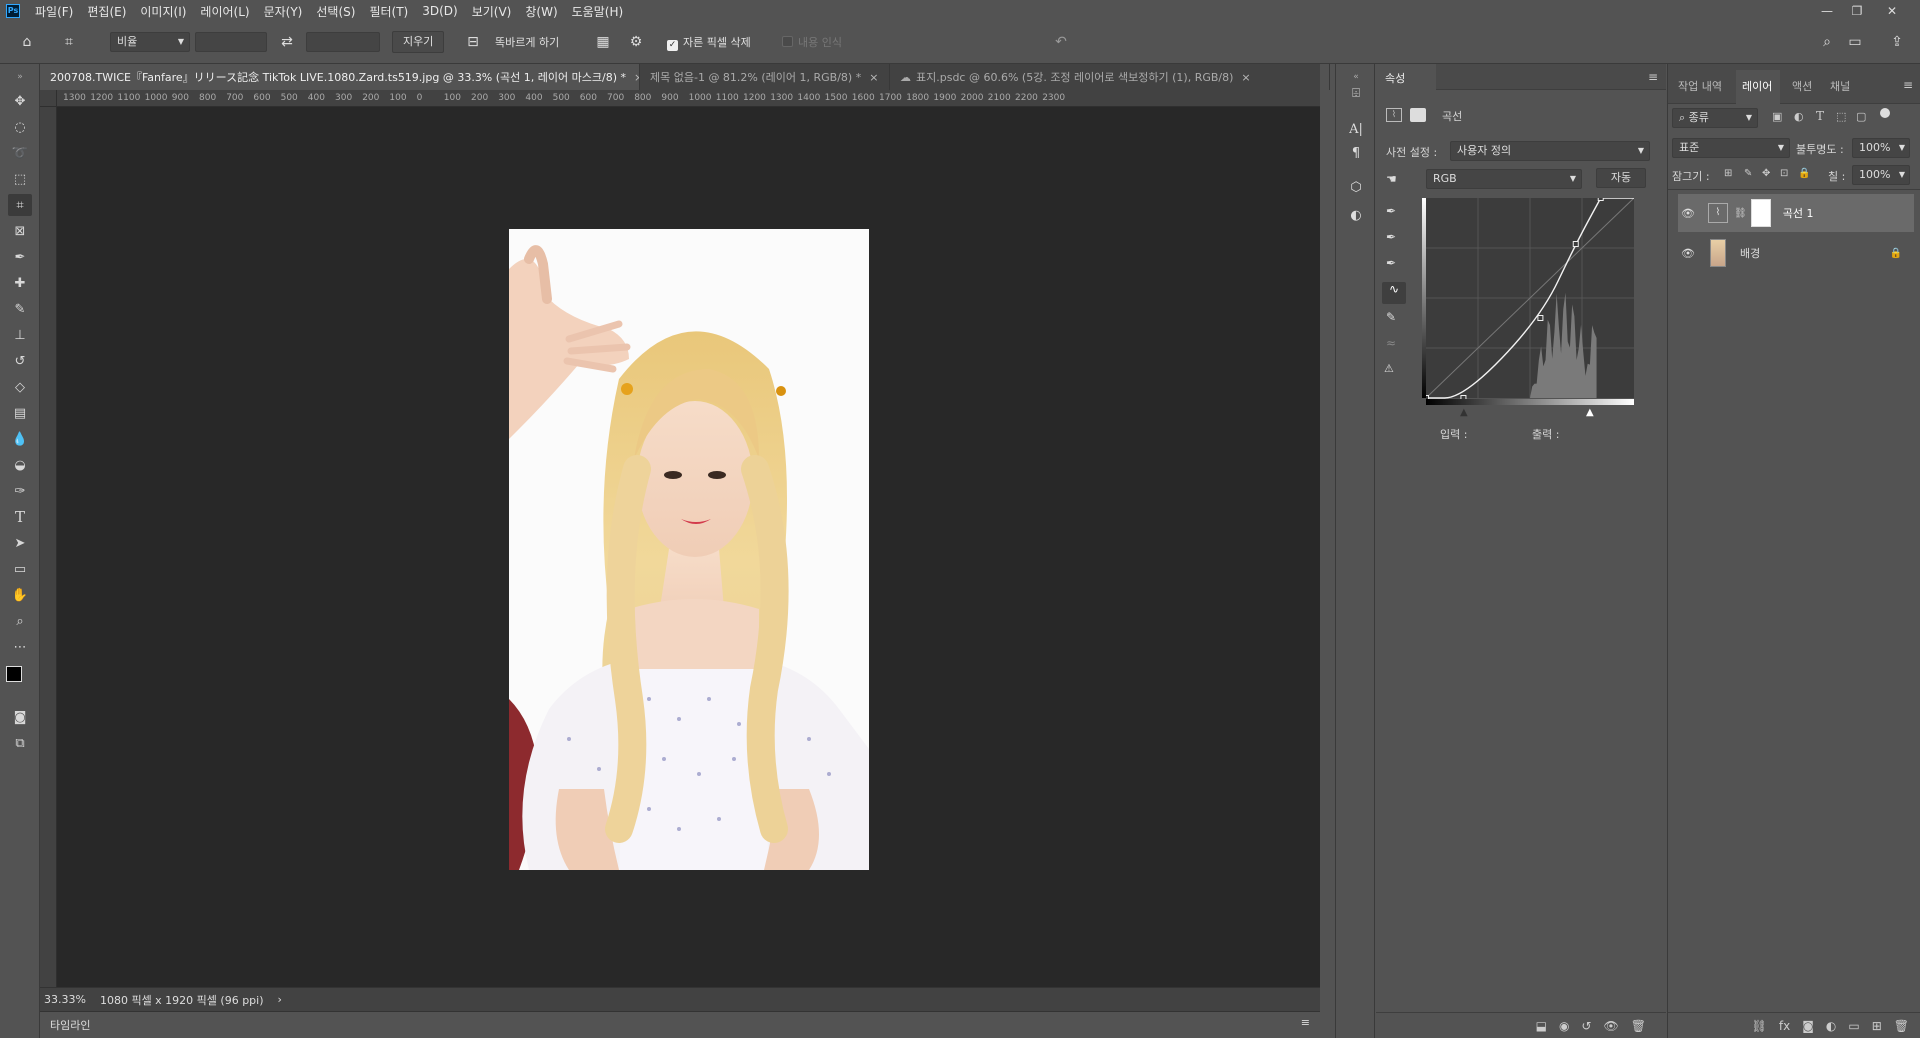  Describe the element at coordinates (65, 999) in the screenshot. I see `zoom-level: 33.33%` at that location.